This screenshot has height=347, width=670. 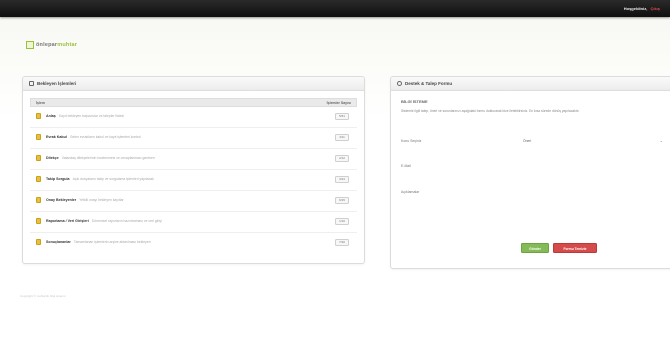 What do you see at coordinates (58, 179) in the screenshot?
I see `task-name: Takip Sorgula` at bounding box center [58, 179].